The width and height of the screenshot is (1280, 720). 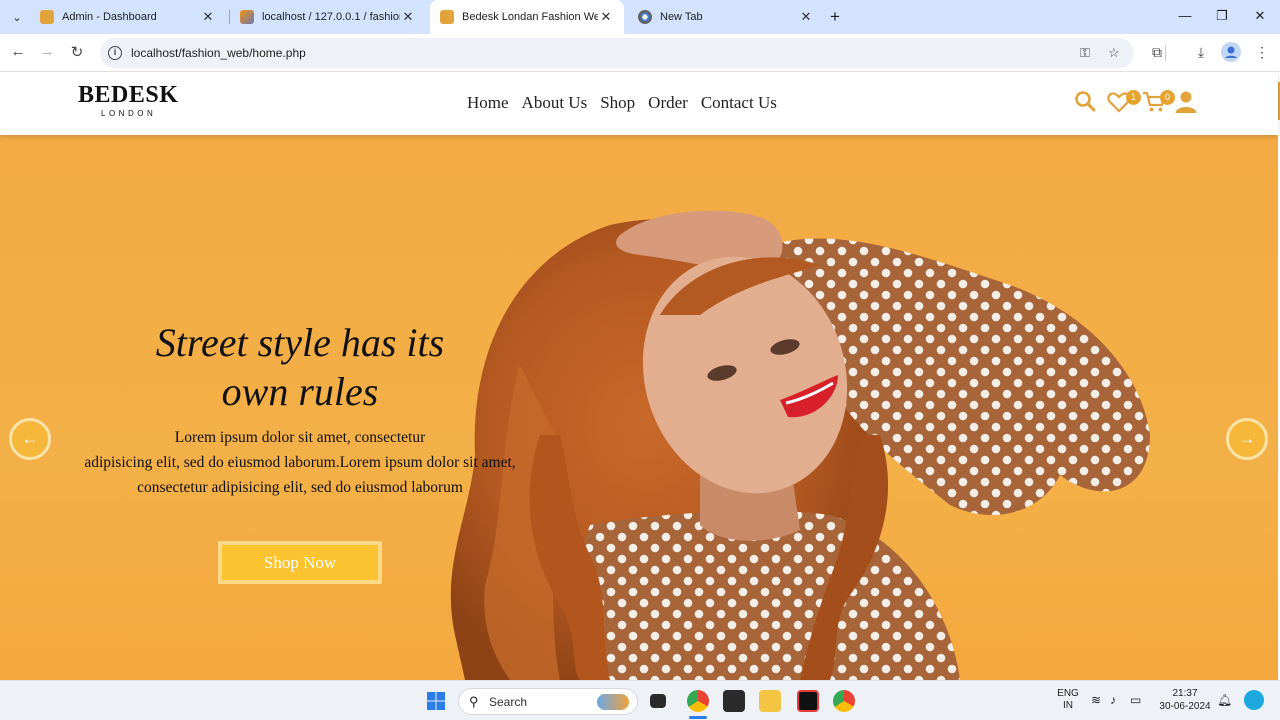 What do you see at coordinates (30, 439) in the screenshot?
I see `slider-prev-arrow-icon: ←` at bounding box center [30, 439].